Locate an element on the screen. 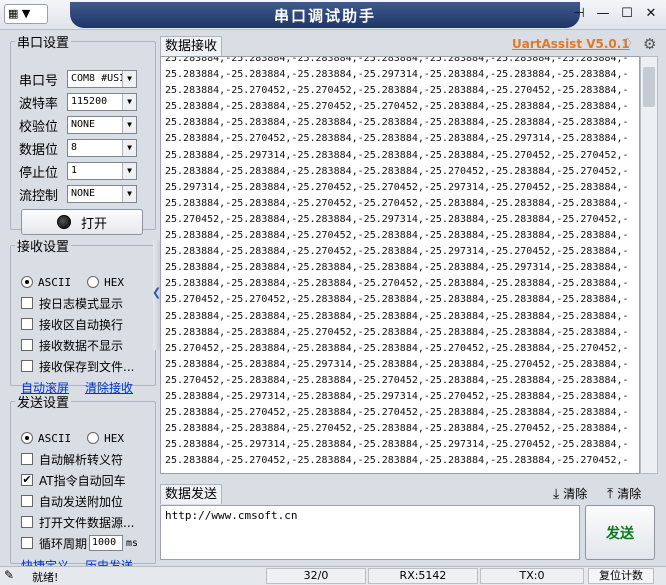 This screenshot has width=666, height=585. clear-history-button: ⤒ 清除 is located at coordinates (624, 493).